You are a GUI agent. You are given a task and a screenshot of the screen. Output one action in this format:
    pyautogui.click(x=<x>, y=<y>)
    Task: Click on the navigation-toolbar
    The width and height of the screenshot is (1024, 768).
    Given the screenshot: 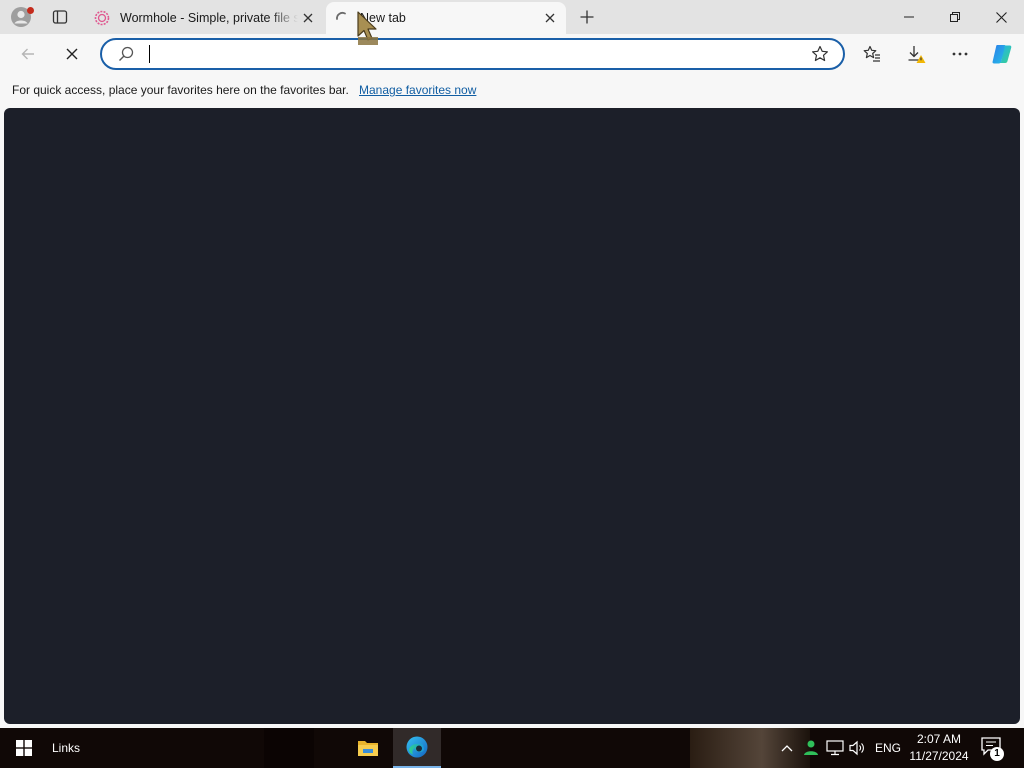 What is the action you would take?
    pyautogui.click(x=512, y=54)
    